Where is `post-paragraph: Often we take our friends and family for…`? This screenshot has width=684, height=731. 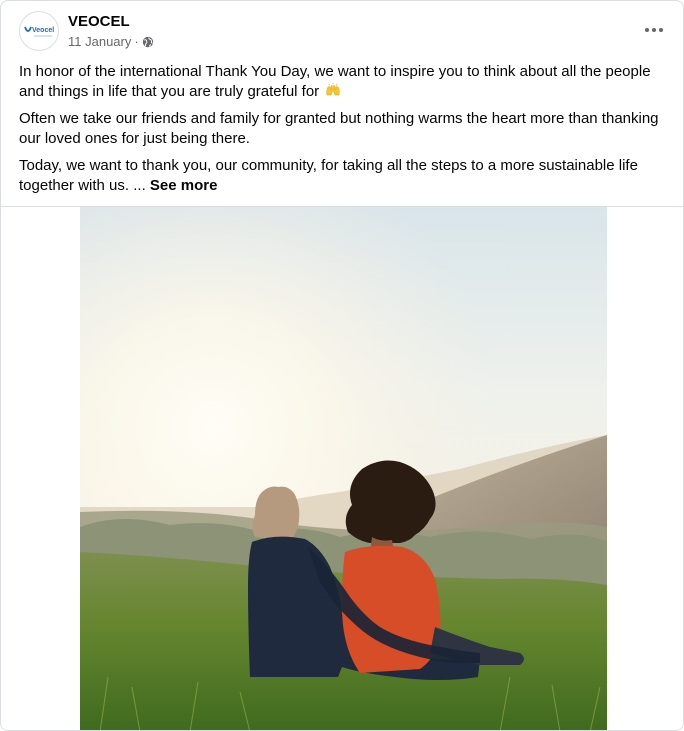 post-paragraph: Often we take our friends and family for… is located at coordinates (339, 128).